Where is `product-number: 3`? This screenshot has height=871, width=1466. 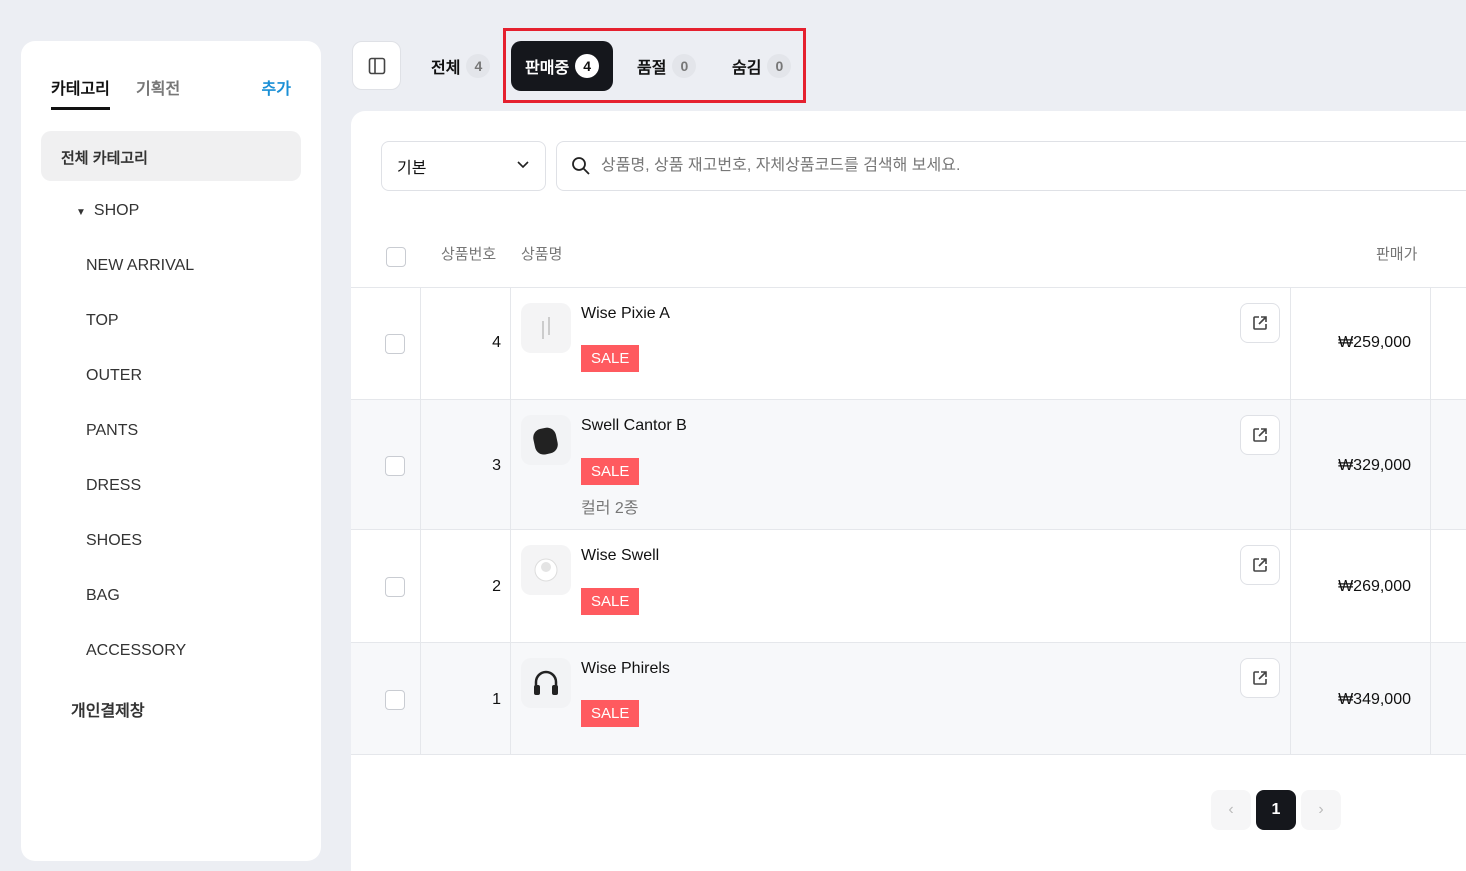
product-number: 3 is located at coordinates (496, 465).